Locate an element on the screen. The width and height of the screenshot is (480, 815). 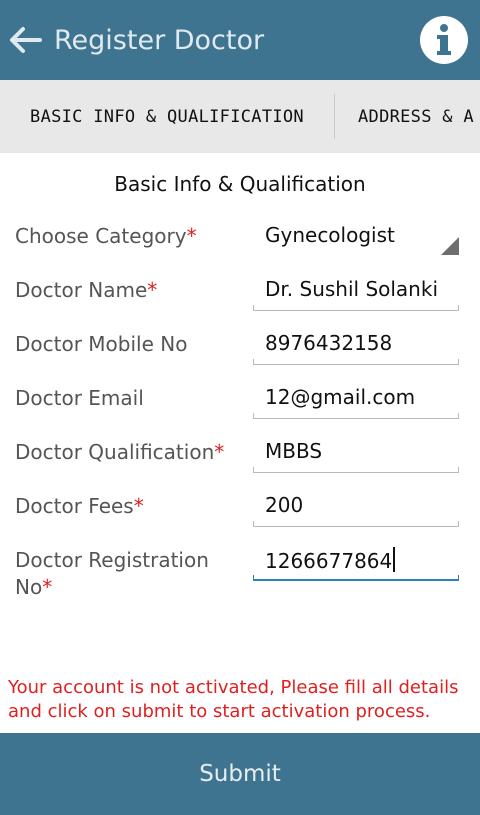
registration-input: 1266677864 is located at coordinates (356, 561).